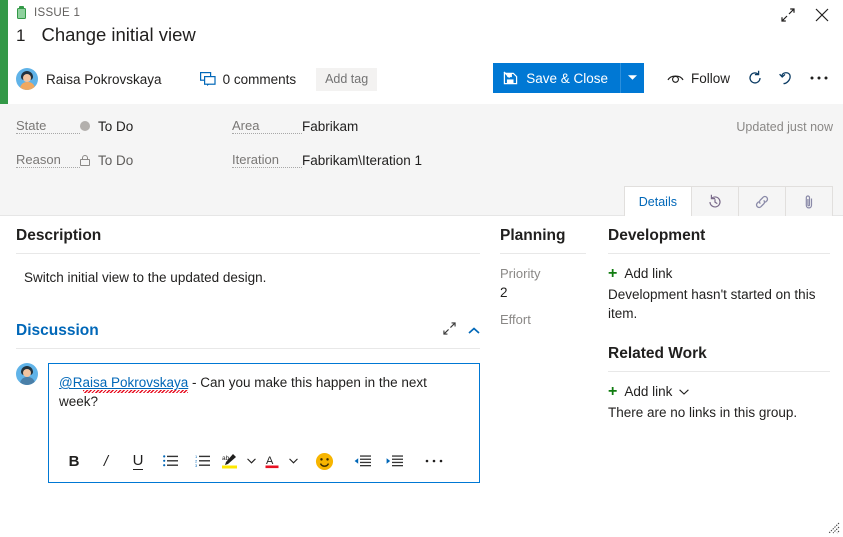 This screenshot has height=537, width=843. Describe the element at coordinates (202, 461) in the screenshot. I see `numbered-list-icon: 1 2 3` at that location.